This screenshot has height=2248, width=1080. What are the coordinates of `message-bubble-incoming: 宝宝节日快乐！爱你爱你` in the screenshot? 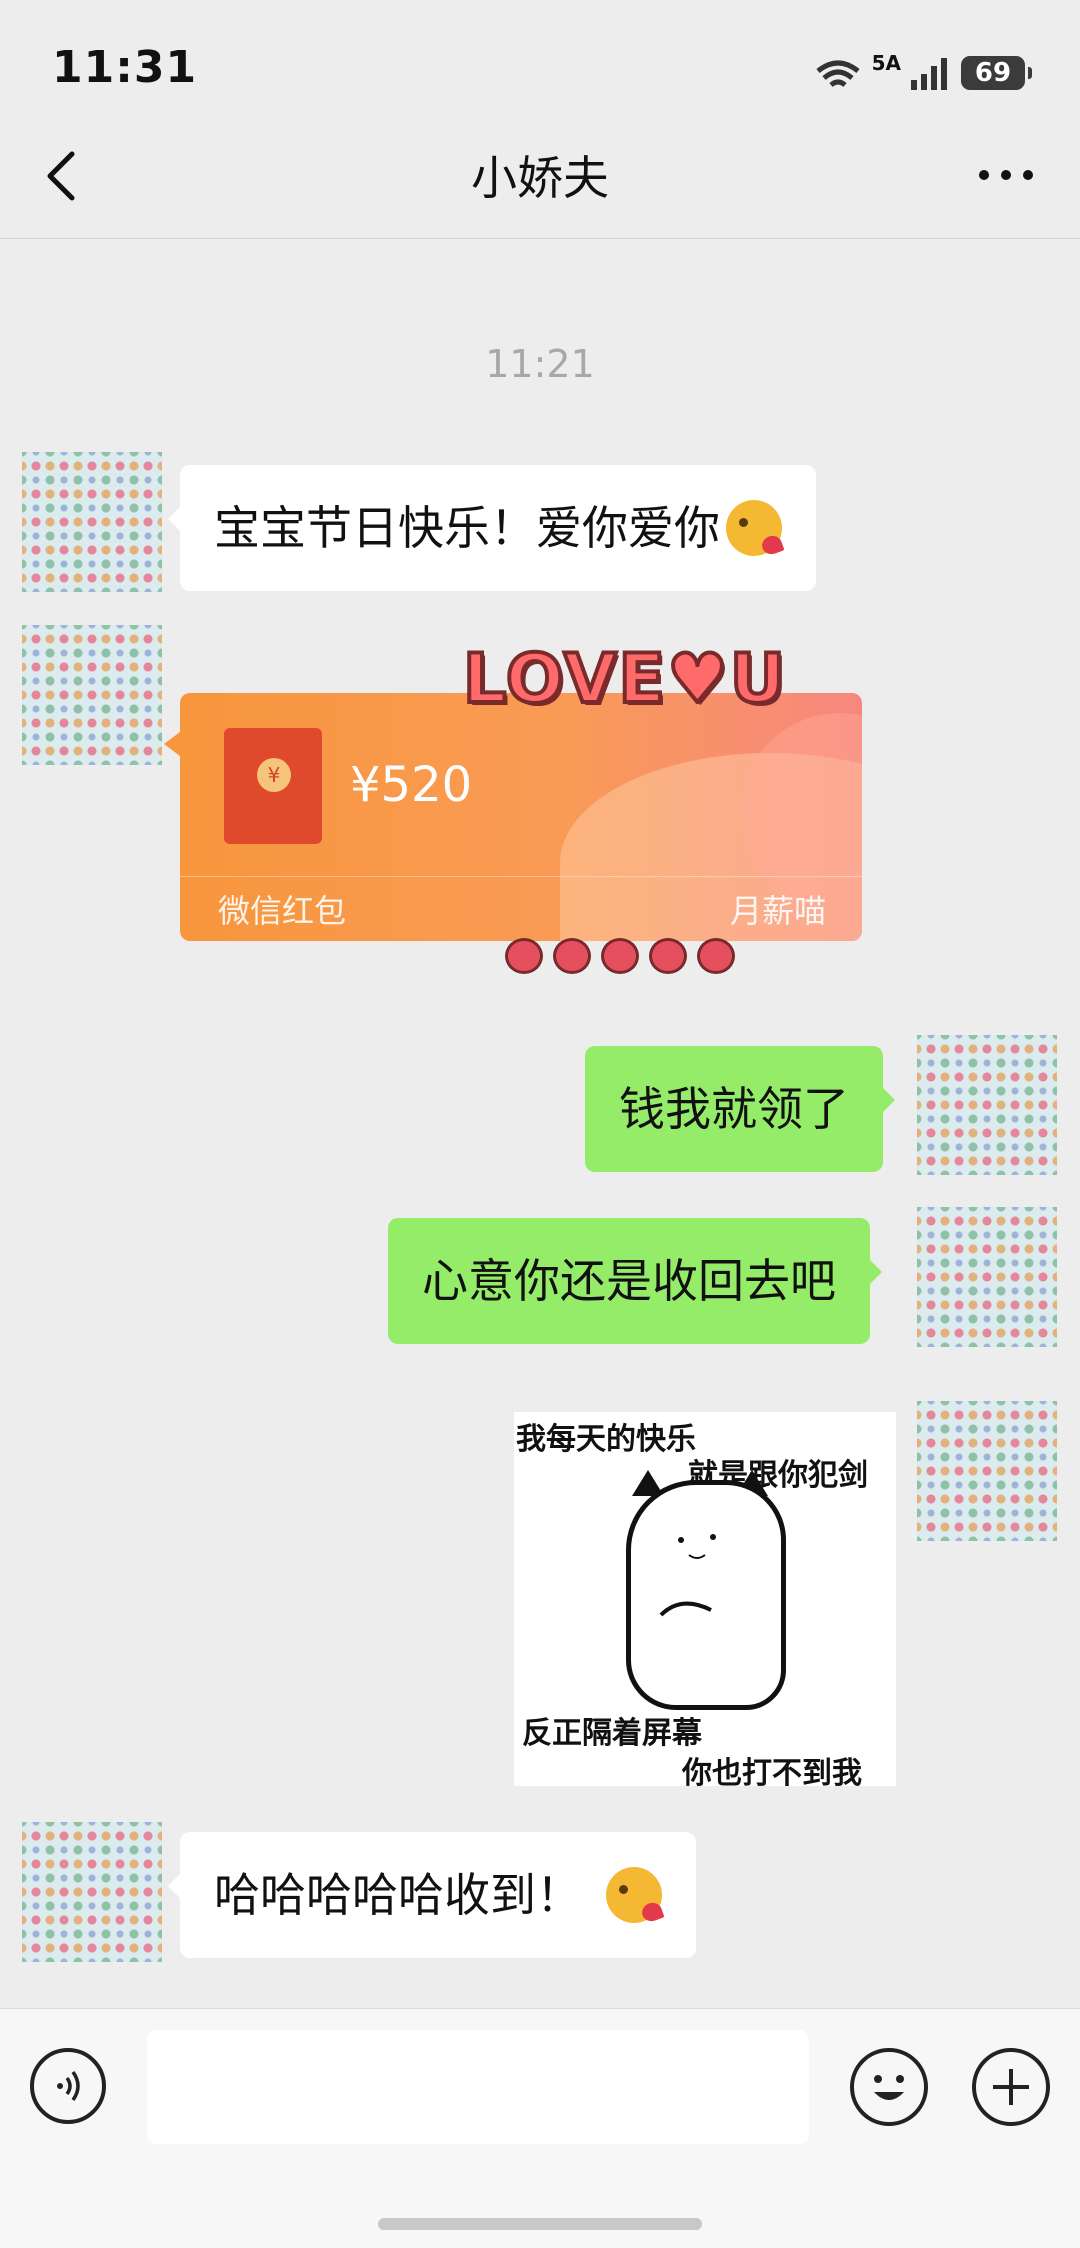 It's located at (492, 528).